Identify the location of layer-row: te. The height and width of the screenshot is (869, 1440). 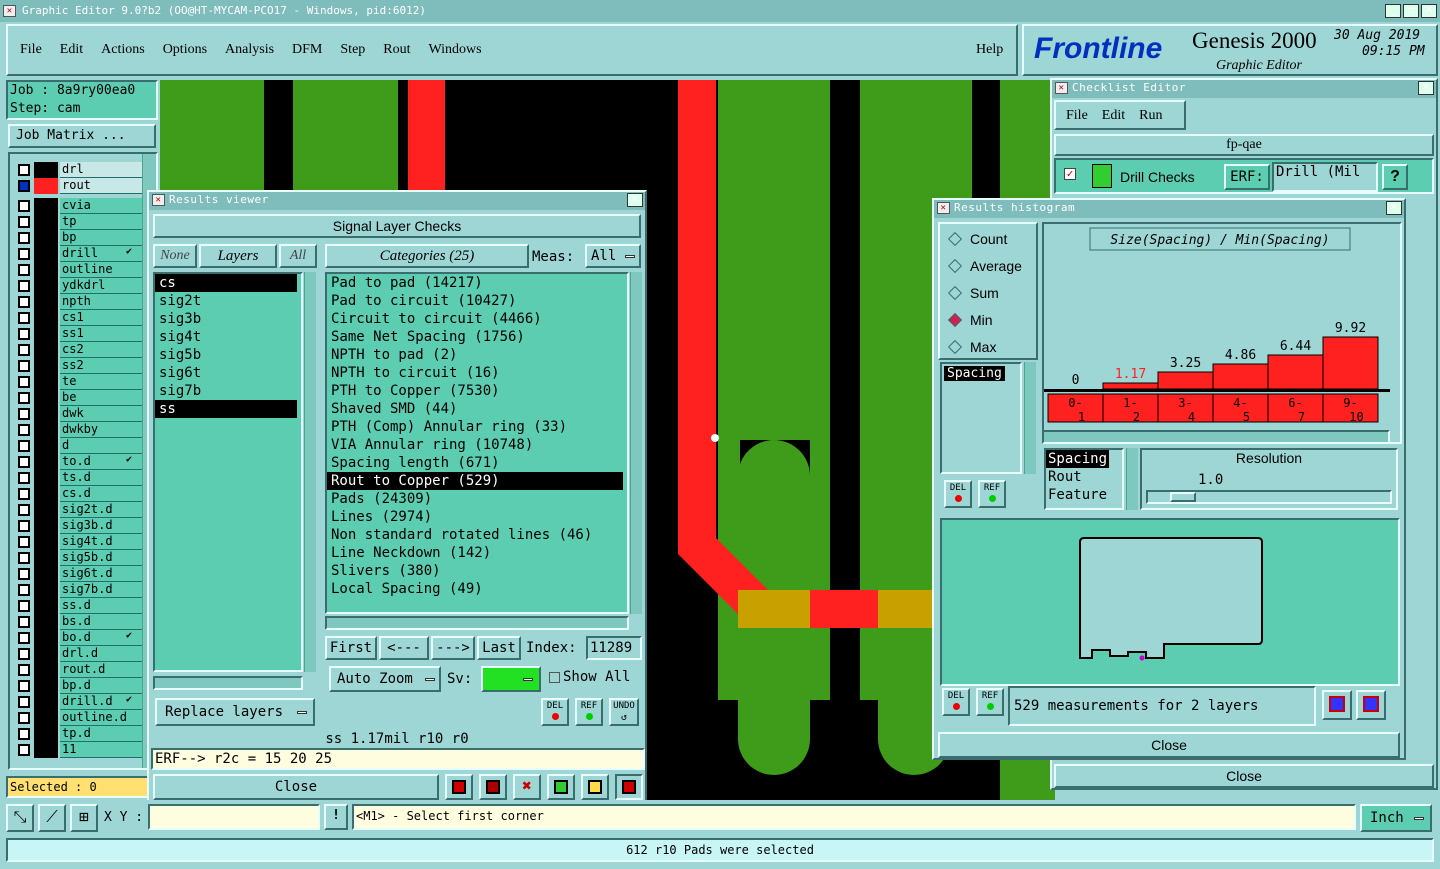
(79, 382).